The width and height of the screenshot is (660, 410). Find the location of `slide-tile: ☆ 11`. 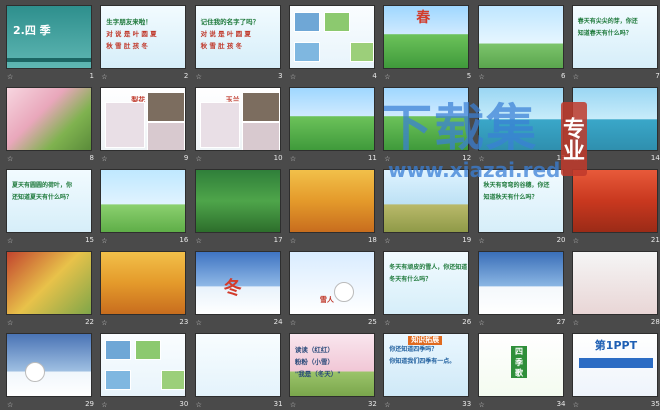

slide-tile: ☆ 11 is located at coordinates (333, 124).